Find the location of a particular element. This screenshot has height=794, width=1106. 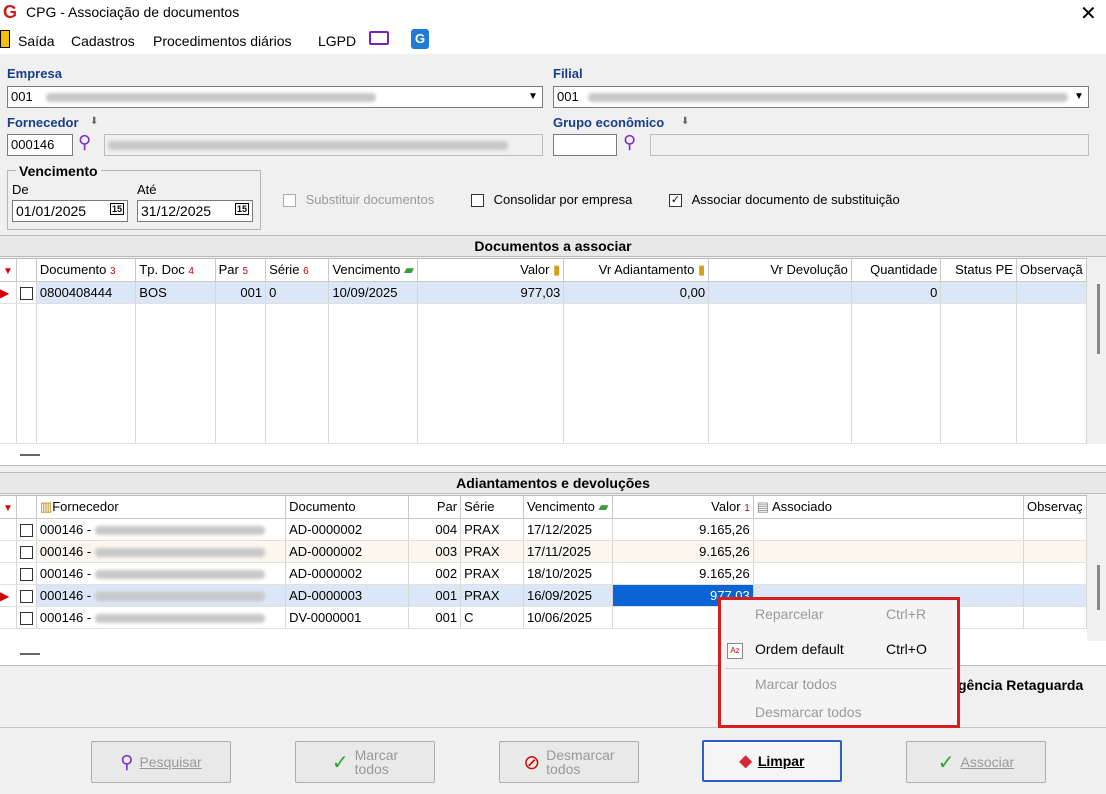

sort-badge: 4 is located at coordinates (191, 272).